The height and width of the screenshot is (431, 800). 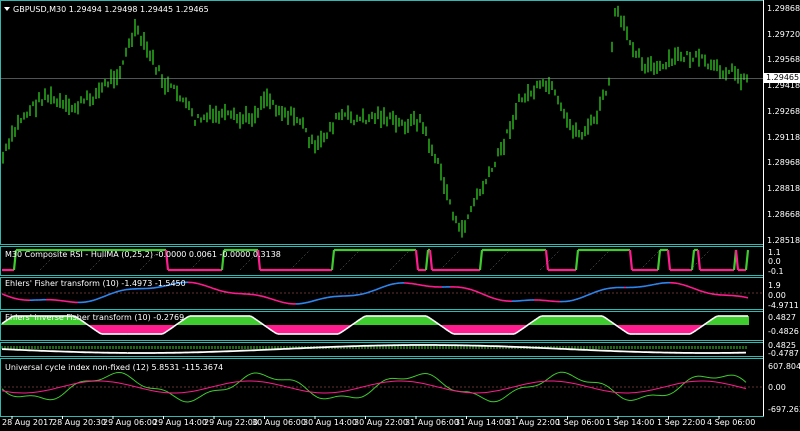 What do you see at coordinates (731, 422) in the screenshot?
I see `time-axis-label: 4 Sep 06:00` at bounding box center [731, 422].